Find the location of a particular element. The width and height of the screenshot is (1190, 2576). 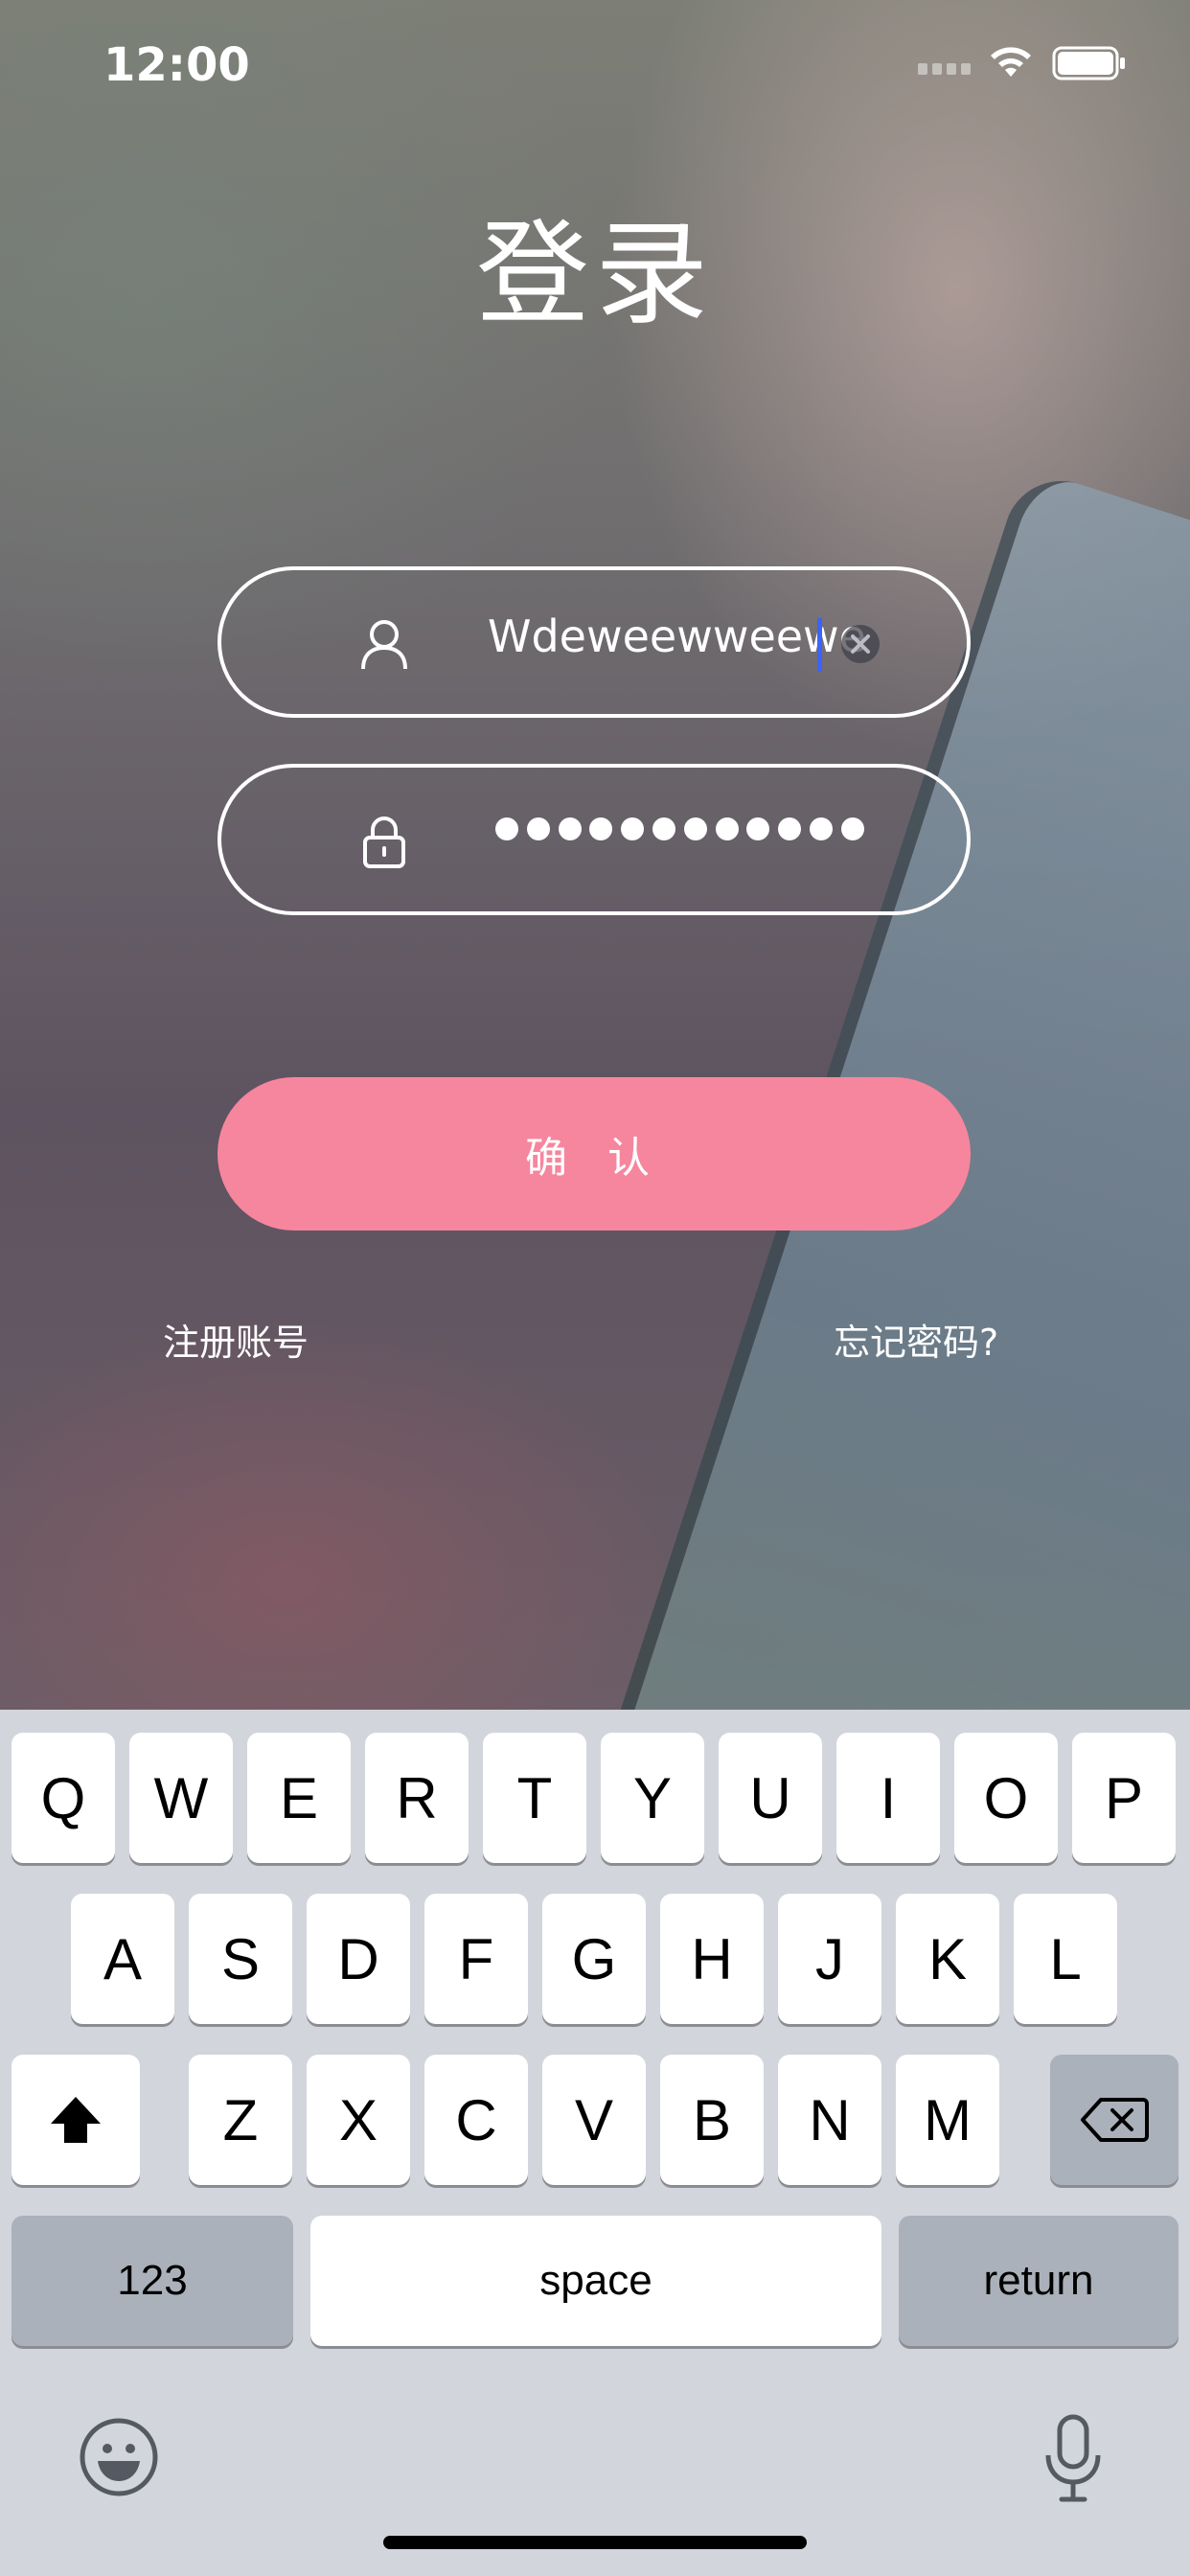

shift-icon is located at coordinates (76, 2120).